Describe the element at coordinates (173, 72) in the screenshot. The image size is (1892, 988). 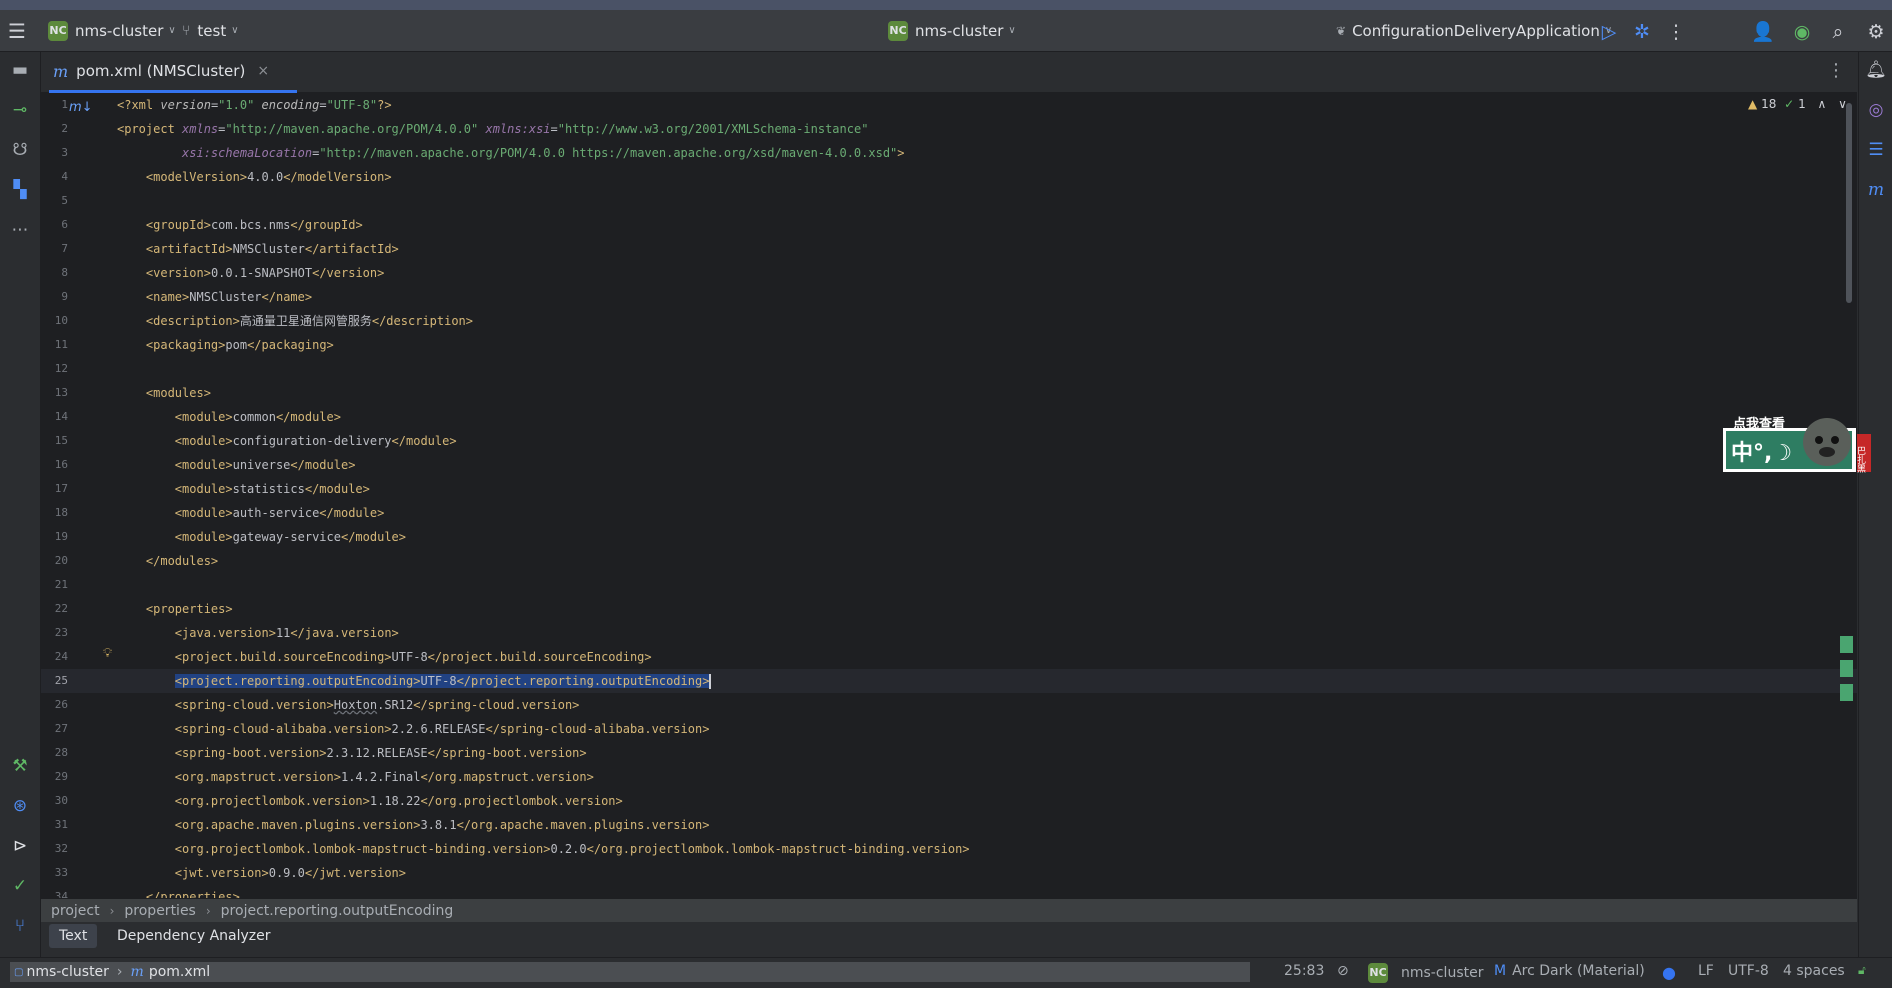
I see `editor-tab-pom: m pom.xml (NMSCluster) ×` at that location.